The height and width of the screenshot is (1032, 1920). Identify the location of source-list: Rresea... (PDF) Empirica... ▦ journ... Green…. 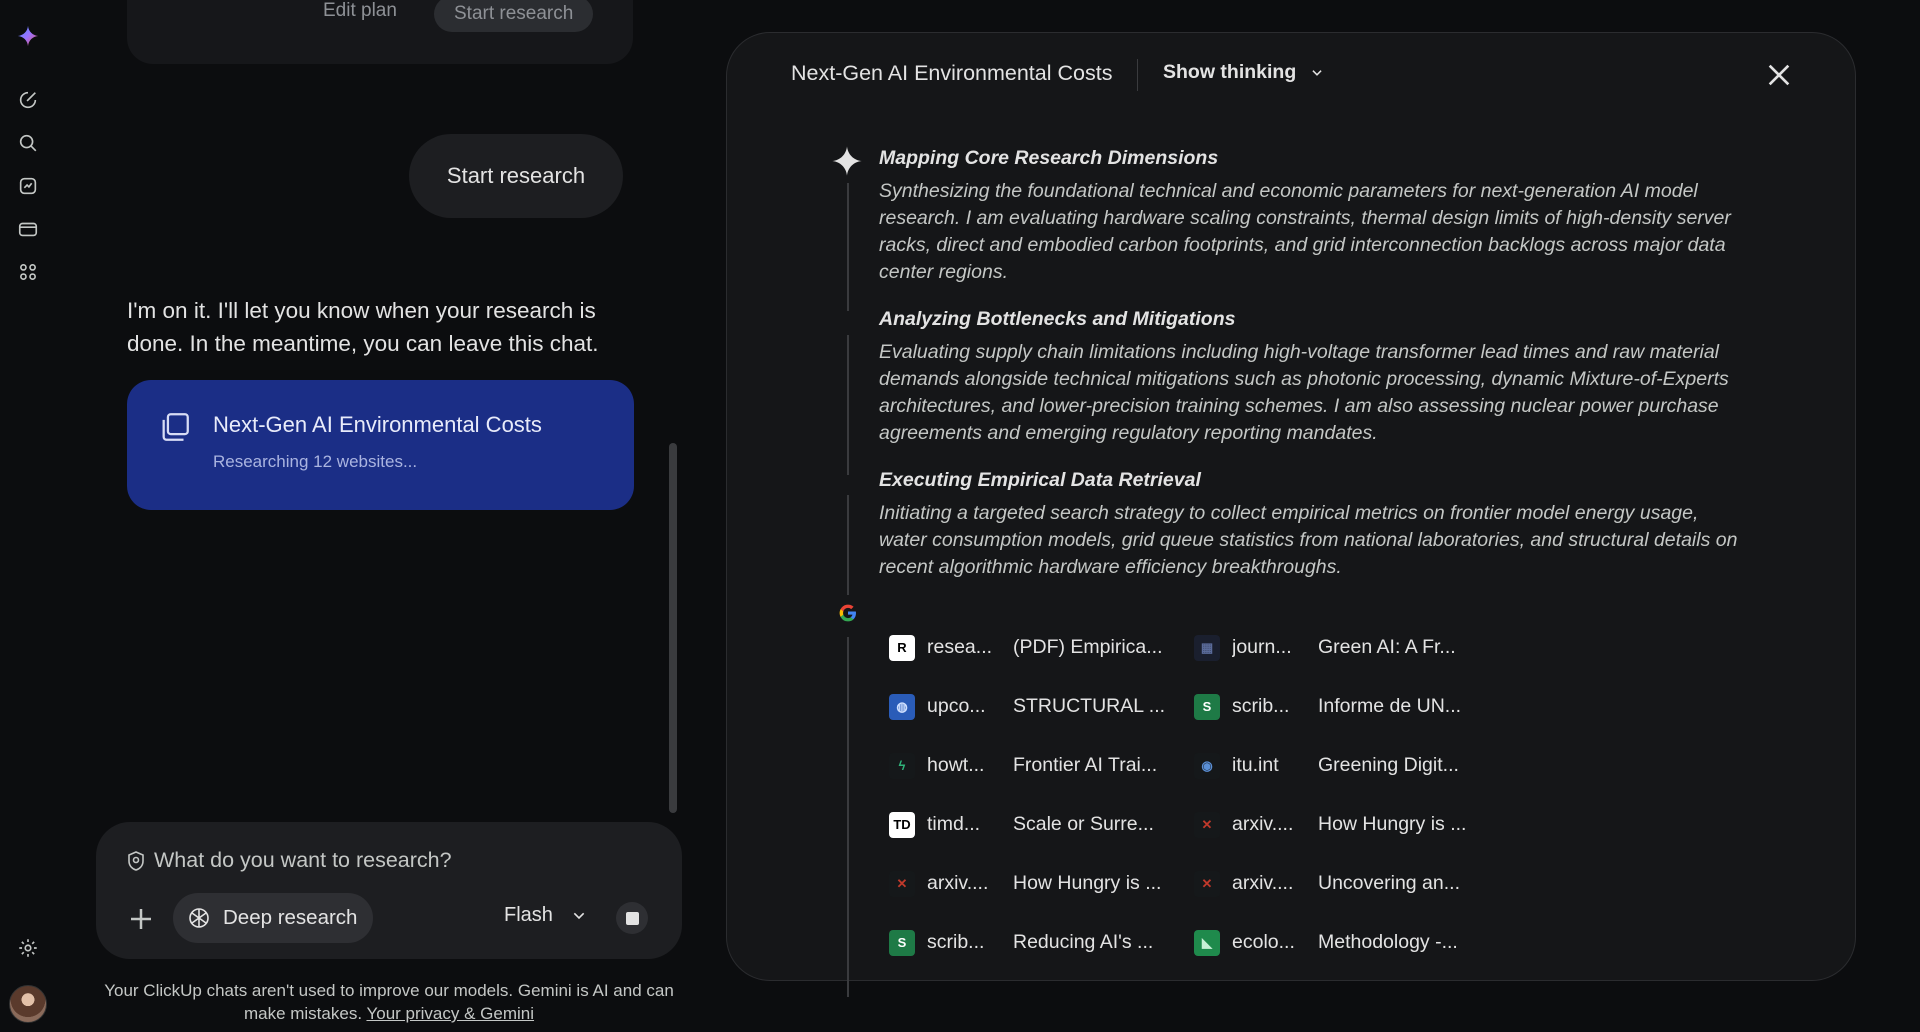
(1199, 795).